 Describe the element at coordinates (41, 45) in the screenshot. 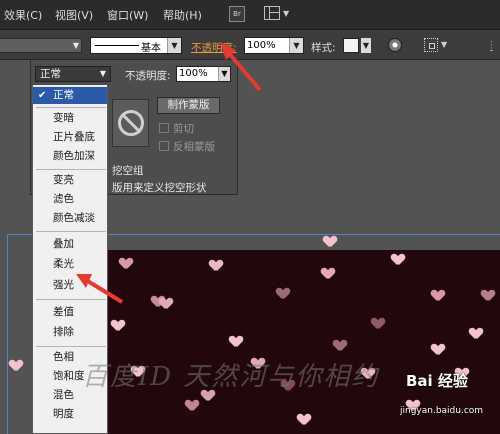

I see `variable-width-dropdown: ▼` at that location.